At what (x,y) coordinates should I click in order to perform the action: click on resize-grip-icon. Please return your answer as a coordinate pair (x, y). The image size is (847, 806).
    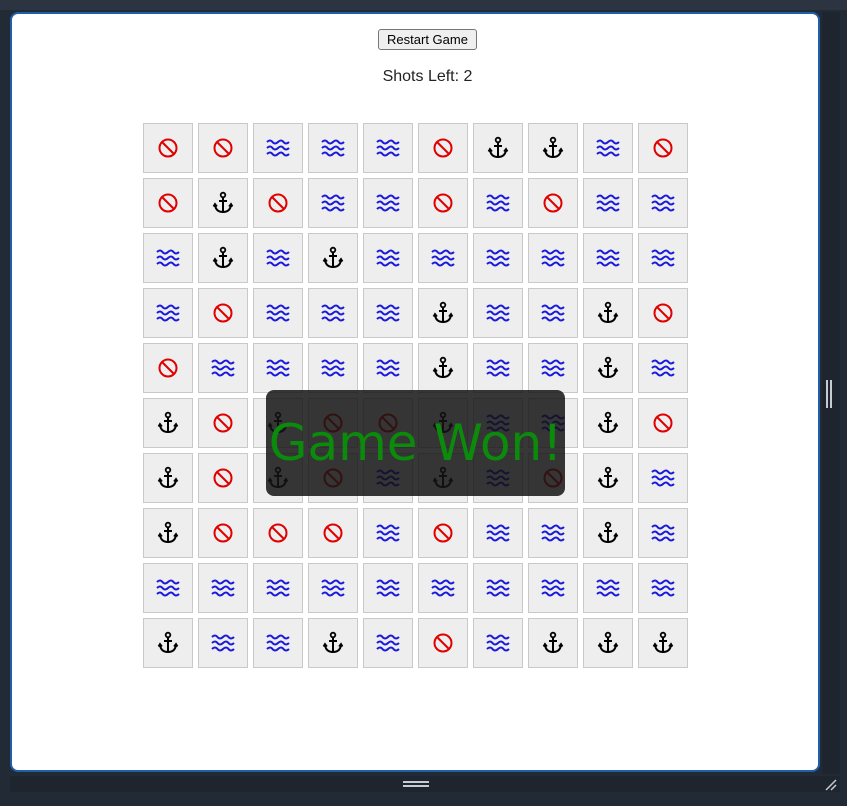
    Looking at the image, I should click on (830, 784).